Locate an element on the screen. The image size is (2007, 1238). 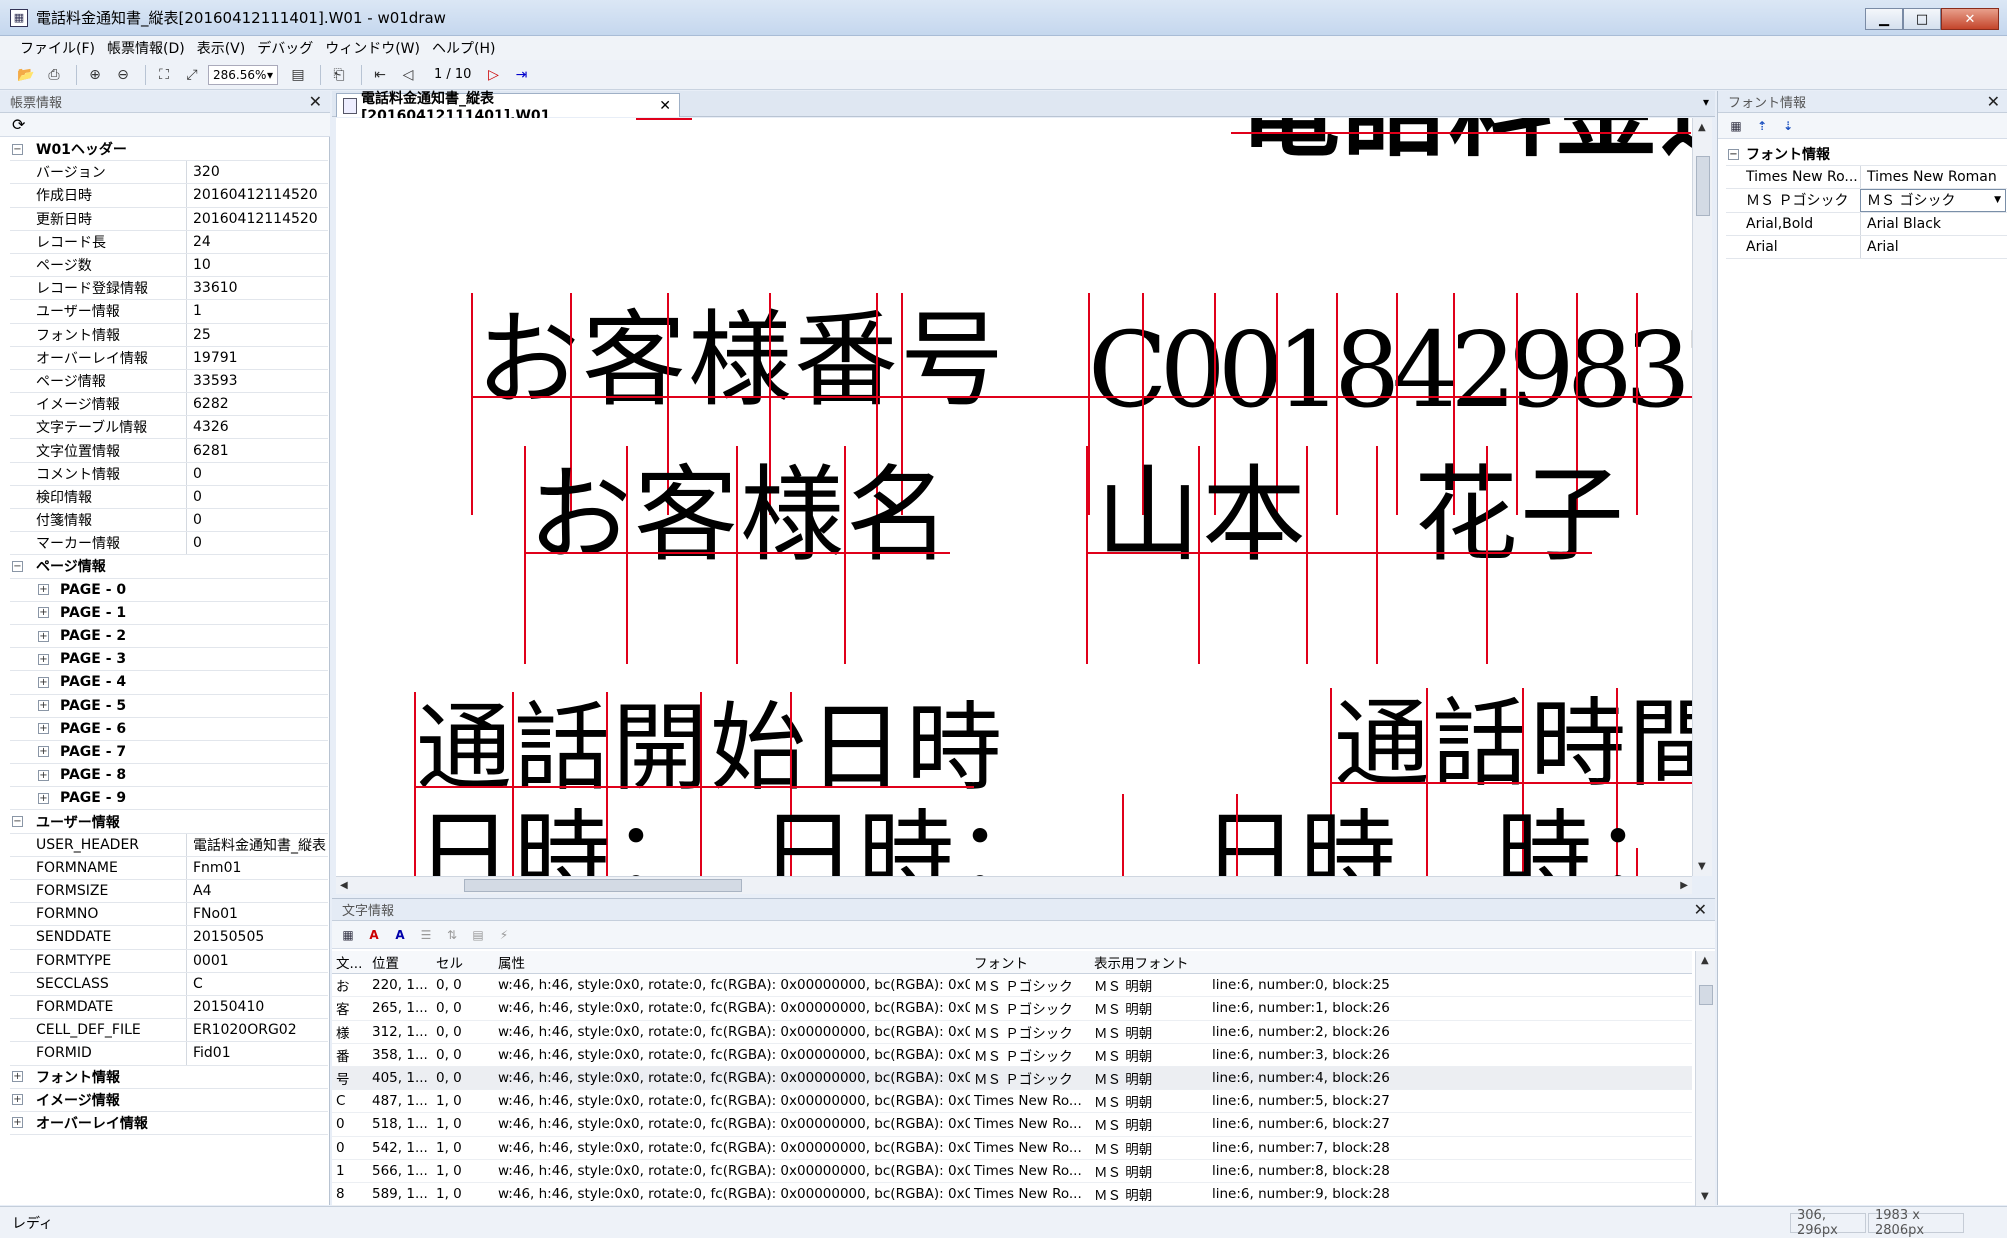
property-row: バージョン 320 is located at coordinates (169, 173).